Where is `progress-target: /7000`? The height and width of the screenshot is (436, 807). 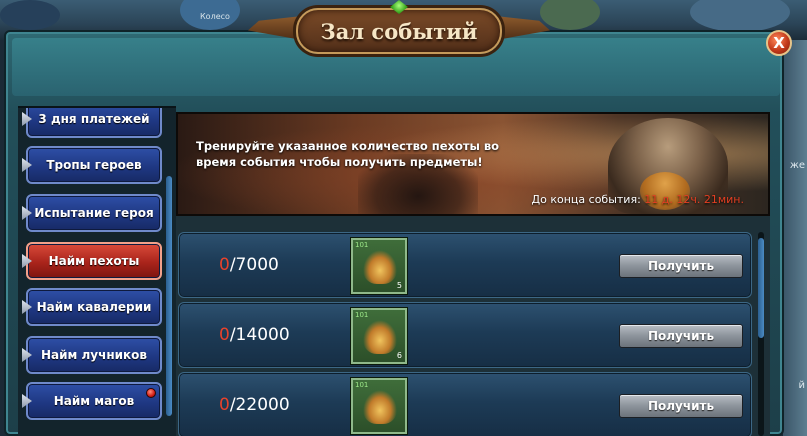
progress-target: /7000 is located at coordinates (254, 265).